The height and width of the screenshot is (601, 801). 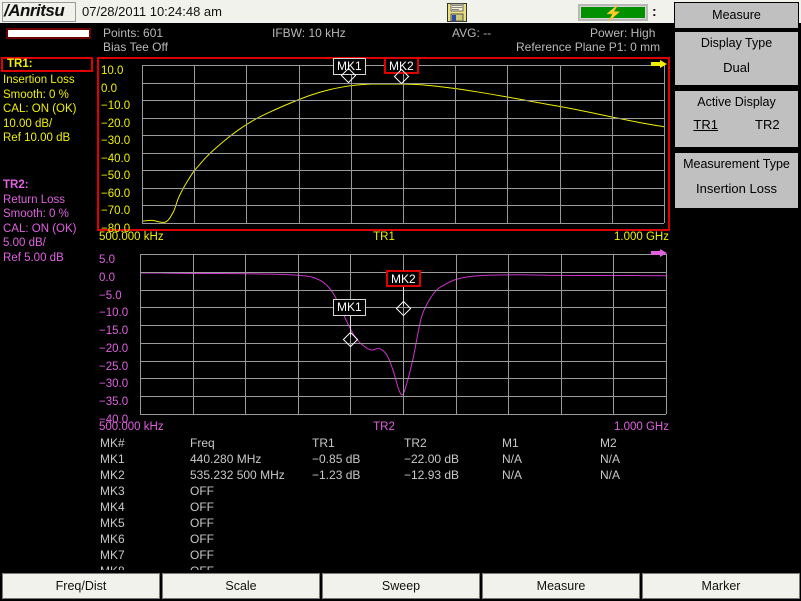 I want to click on marker-table-header-cell: M1, so click(x=510, y=443).